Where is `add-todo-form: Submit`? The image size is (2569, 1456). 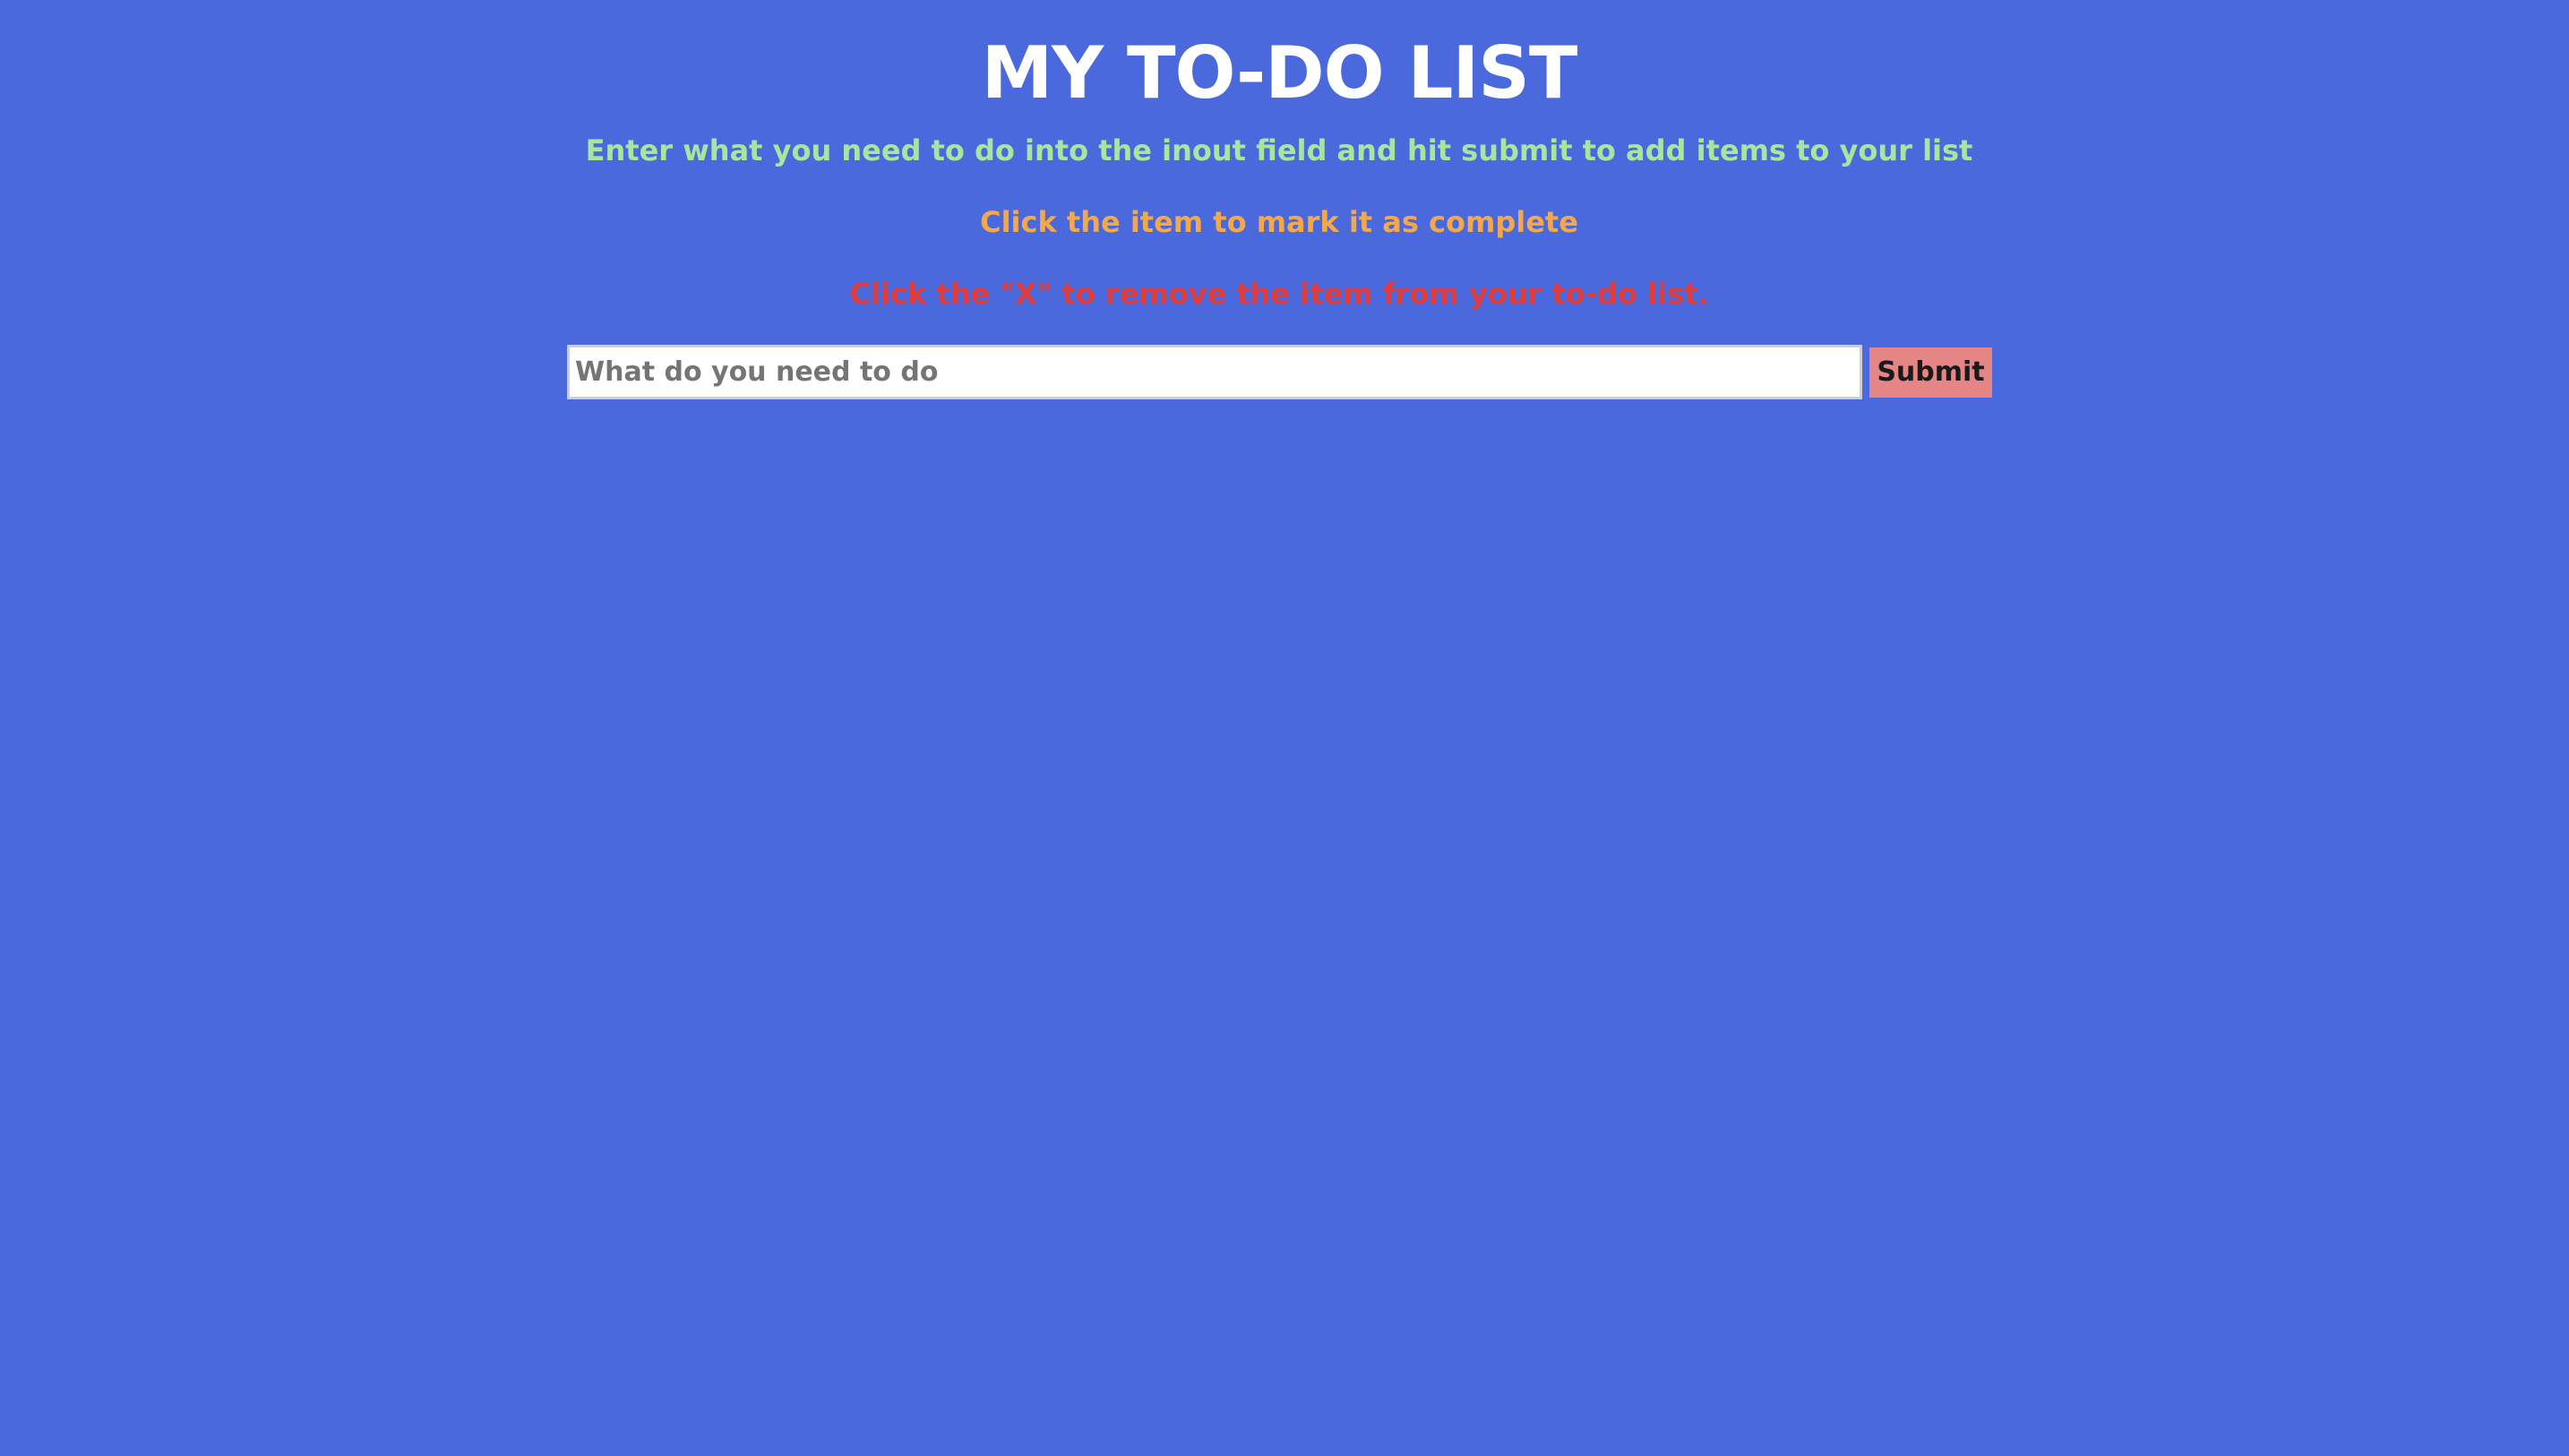
add-todo-form: Submit is located at coordinates (1279, 372).